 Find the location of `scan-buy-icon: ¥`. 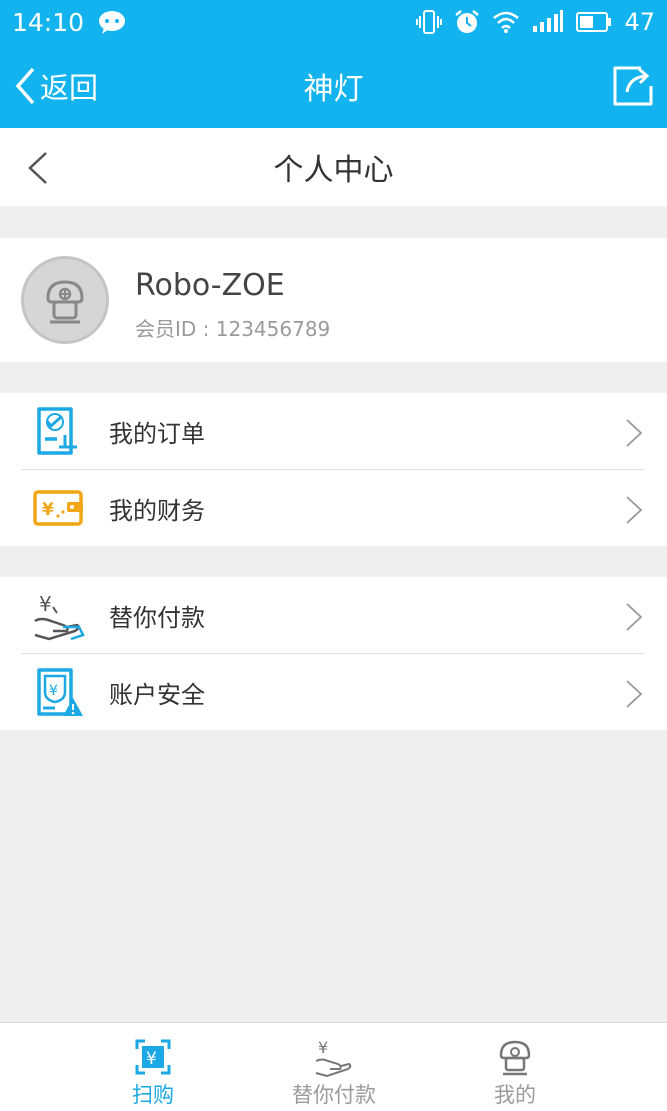

scan-buy-icon: ¥ is located at coordinates (153, 1057).